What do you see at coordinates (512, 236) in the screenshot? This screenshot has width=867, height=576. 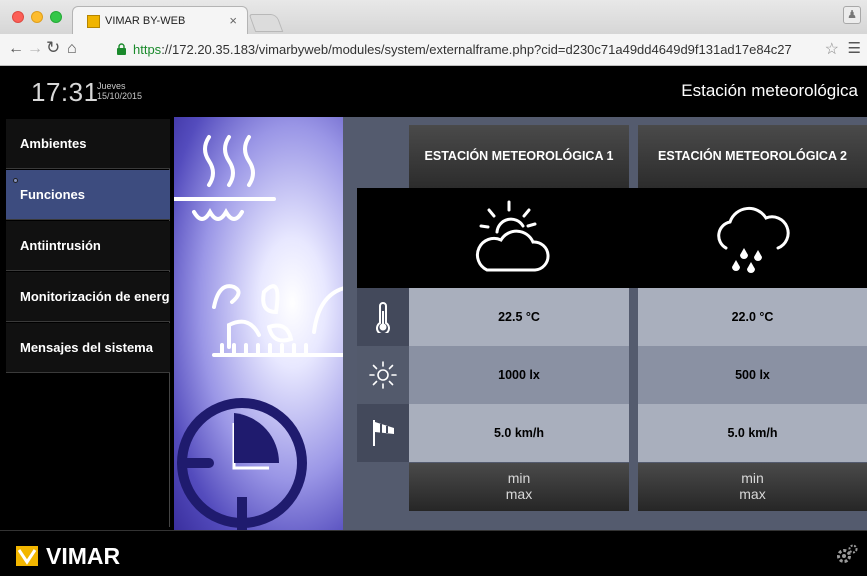 I see `partly-cloudy-icon` at bounding box center [512, 236].